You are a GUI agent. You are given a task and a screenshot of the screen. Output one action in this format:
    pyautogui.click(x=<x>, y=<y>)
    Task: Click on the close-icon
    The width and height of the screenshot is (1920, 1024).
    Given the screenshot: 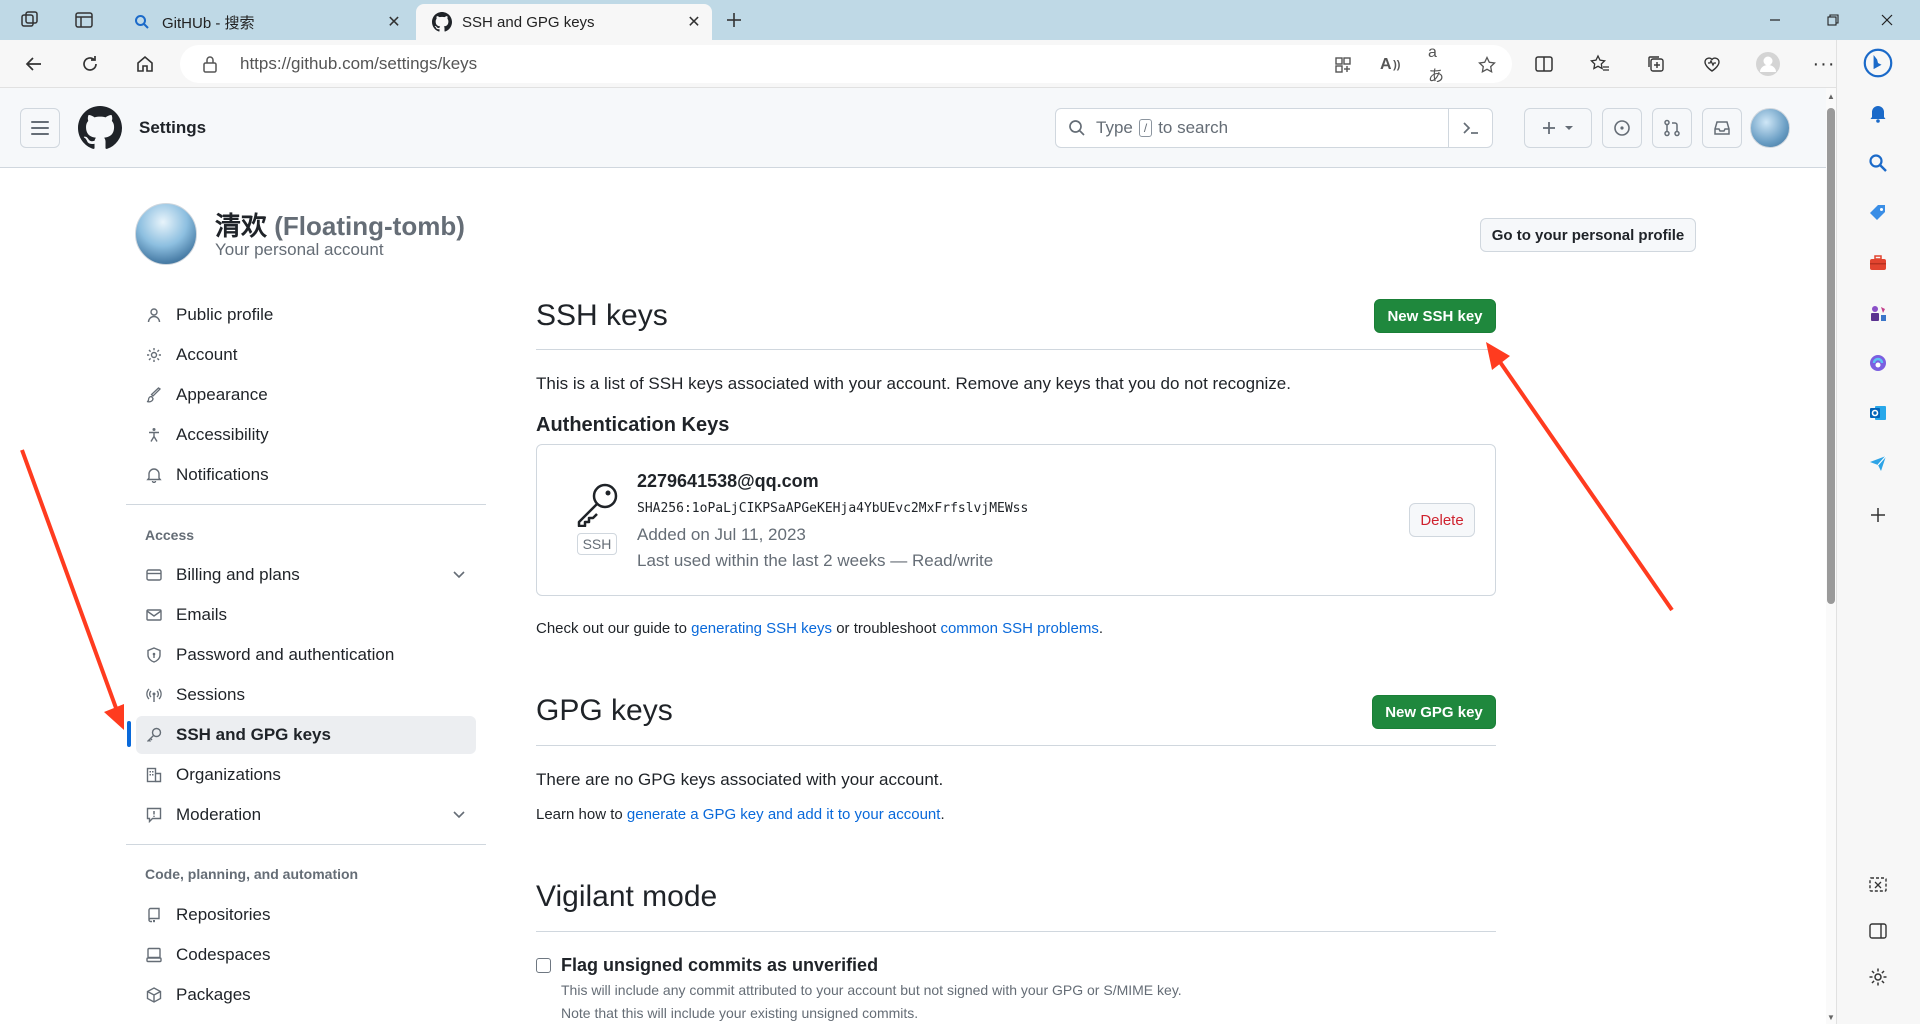 What is the action you would take?
    pyautogui.click(x=1887, y=20)
    